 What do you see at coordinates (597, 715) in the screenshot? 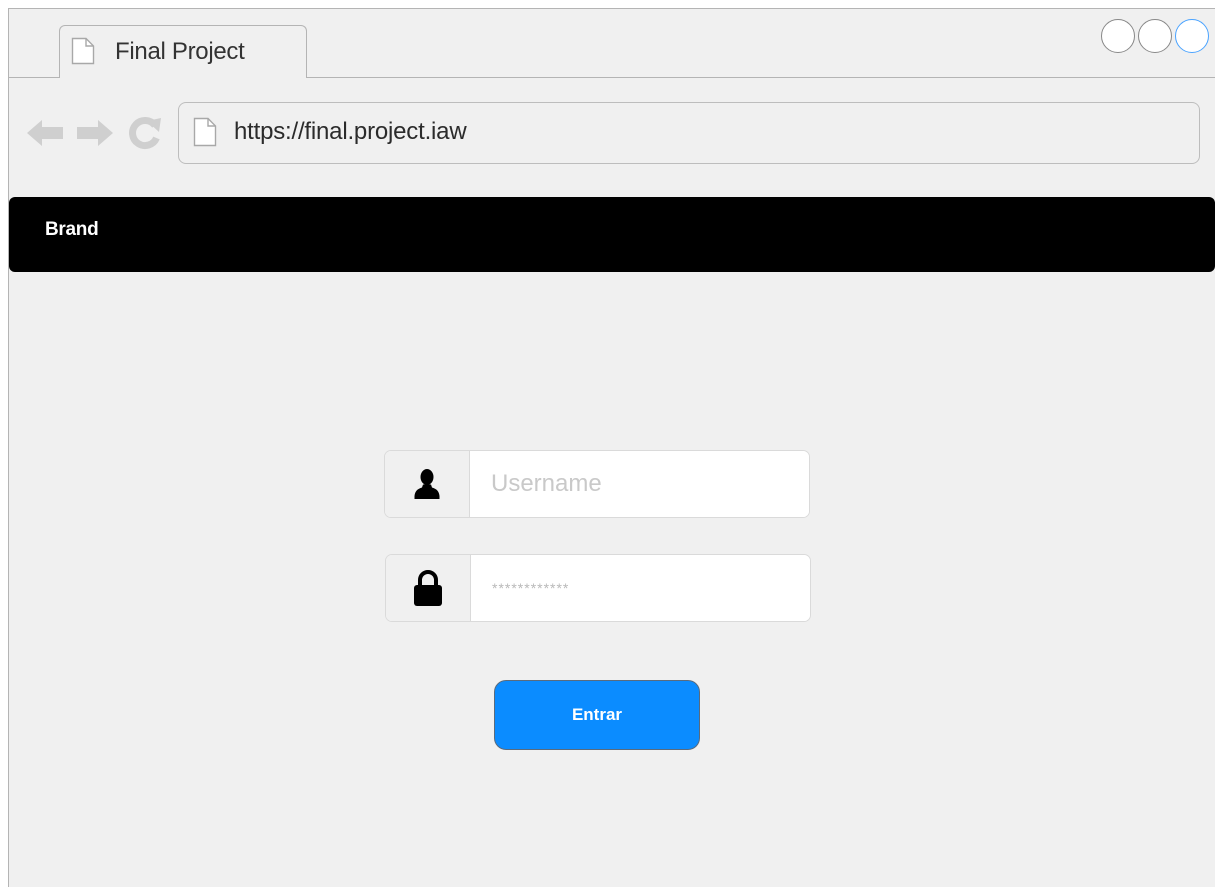
I see `login-button: Entrar` at bounding box center [597, 715].